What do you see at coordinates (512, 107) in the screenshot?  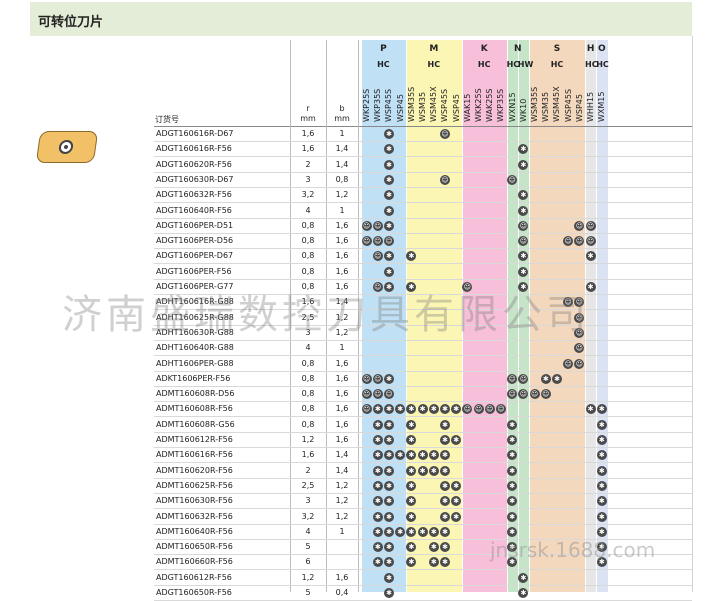 I see `grade-name: WXN15` at bounding box center [512, 107].